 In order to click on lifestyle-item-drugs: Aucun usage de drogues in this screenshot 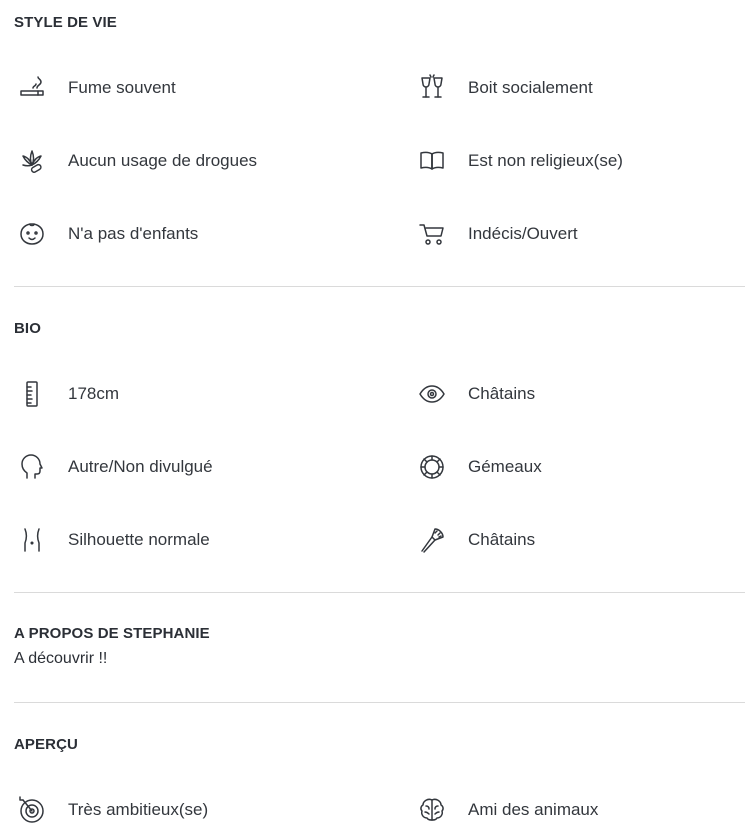, I will do `click(137, 161)`.